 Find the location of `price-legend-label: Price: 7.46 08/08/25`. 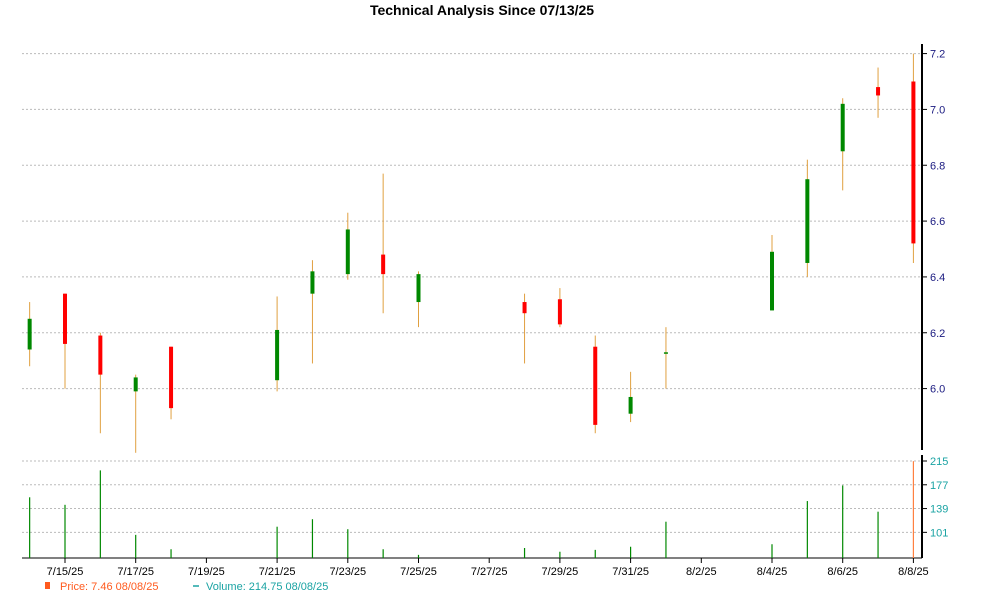

price-legend-label: Price: 7.46 08/08/25 is located at coordinates (109, 587).